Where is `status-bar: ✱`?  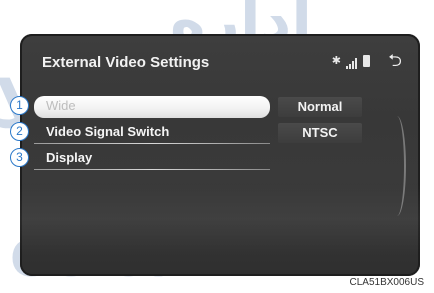
status-bar: ✱ is located at coordinates (350, 62).